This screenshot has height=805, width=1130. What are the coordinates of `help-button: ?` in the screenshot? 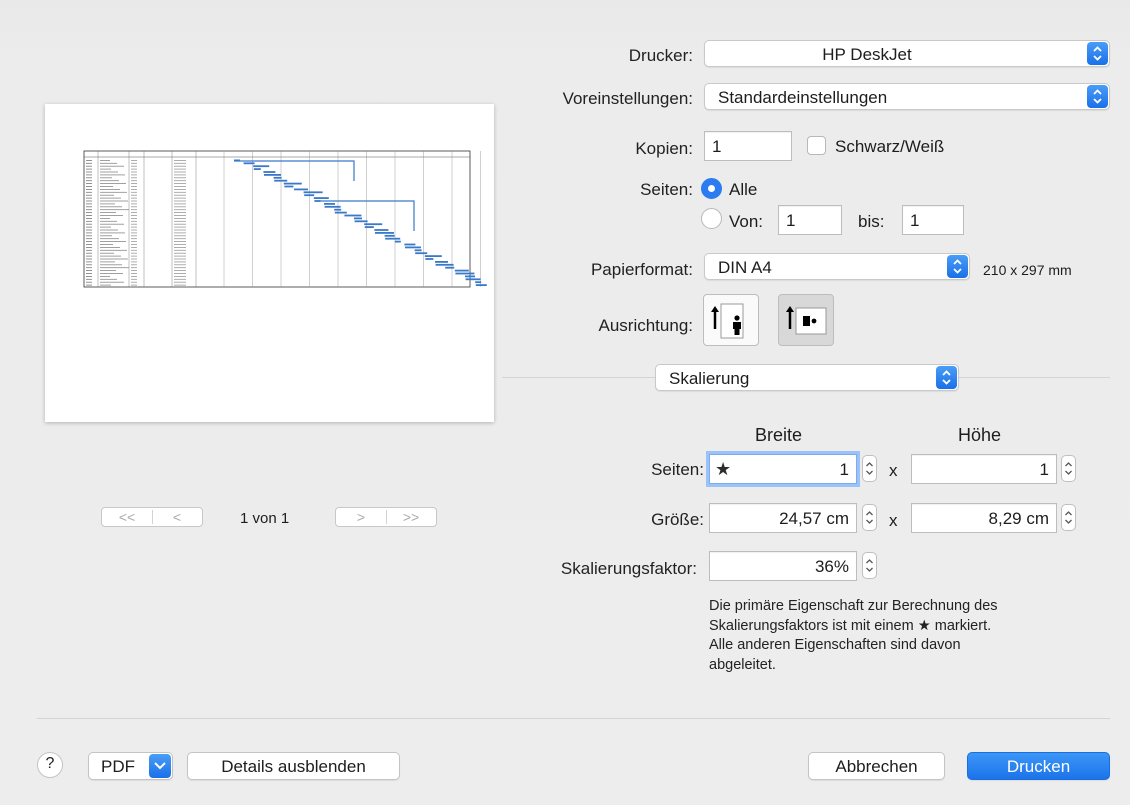 It's located at (50, 765).